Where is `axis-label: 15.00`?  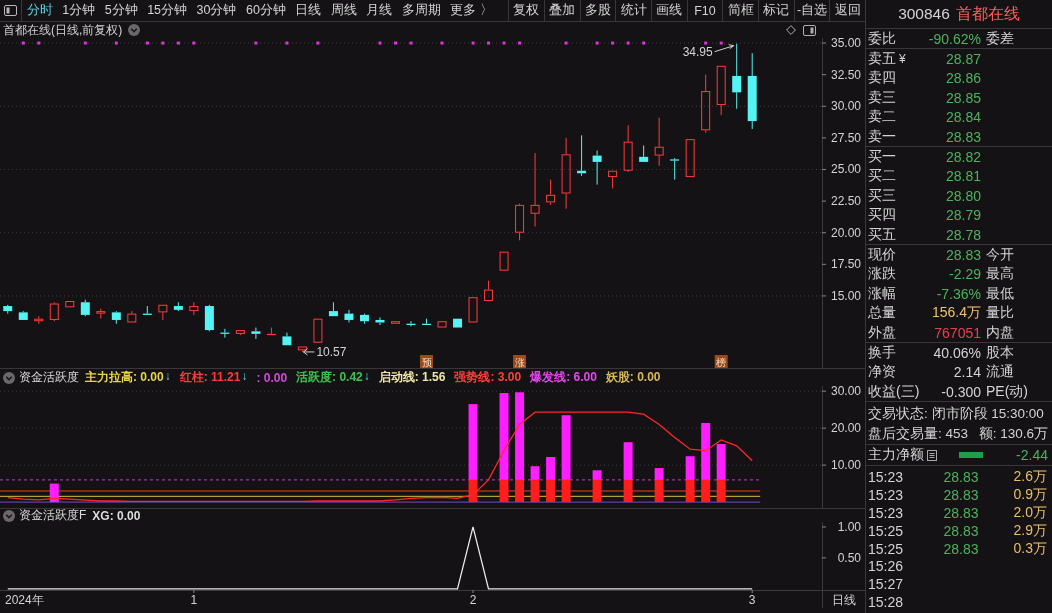
axis-label: 15.00 is located at coordinates (845, 295).